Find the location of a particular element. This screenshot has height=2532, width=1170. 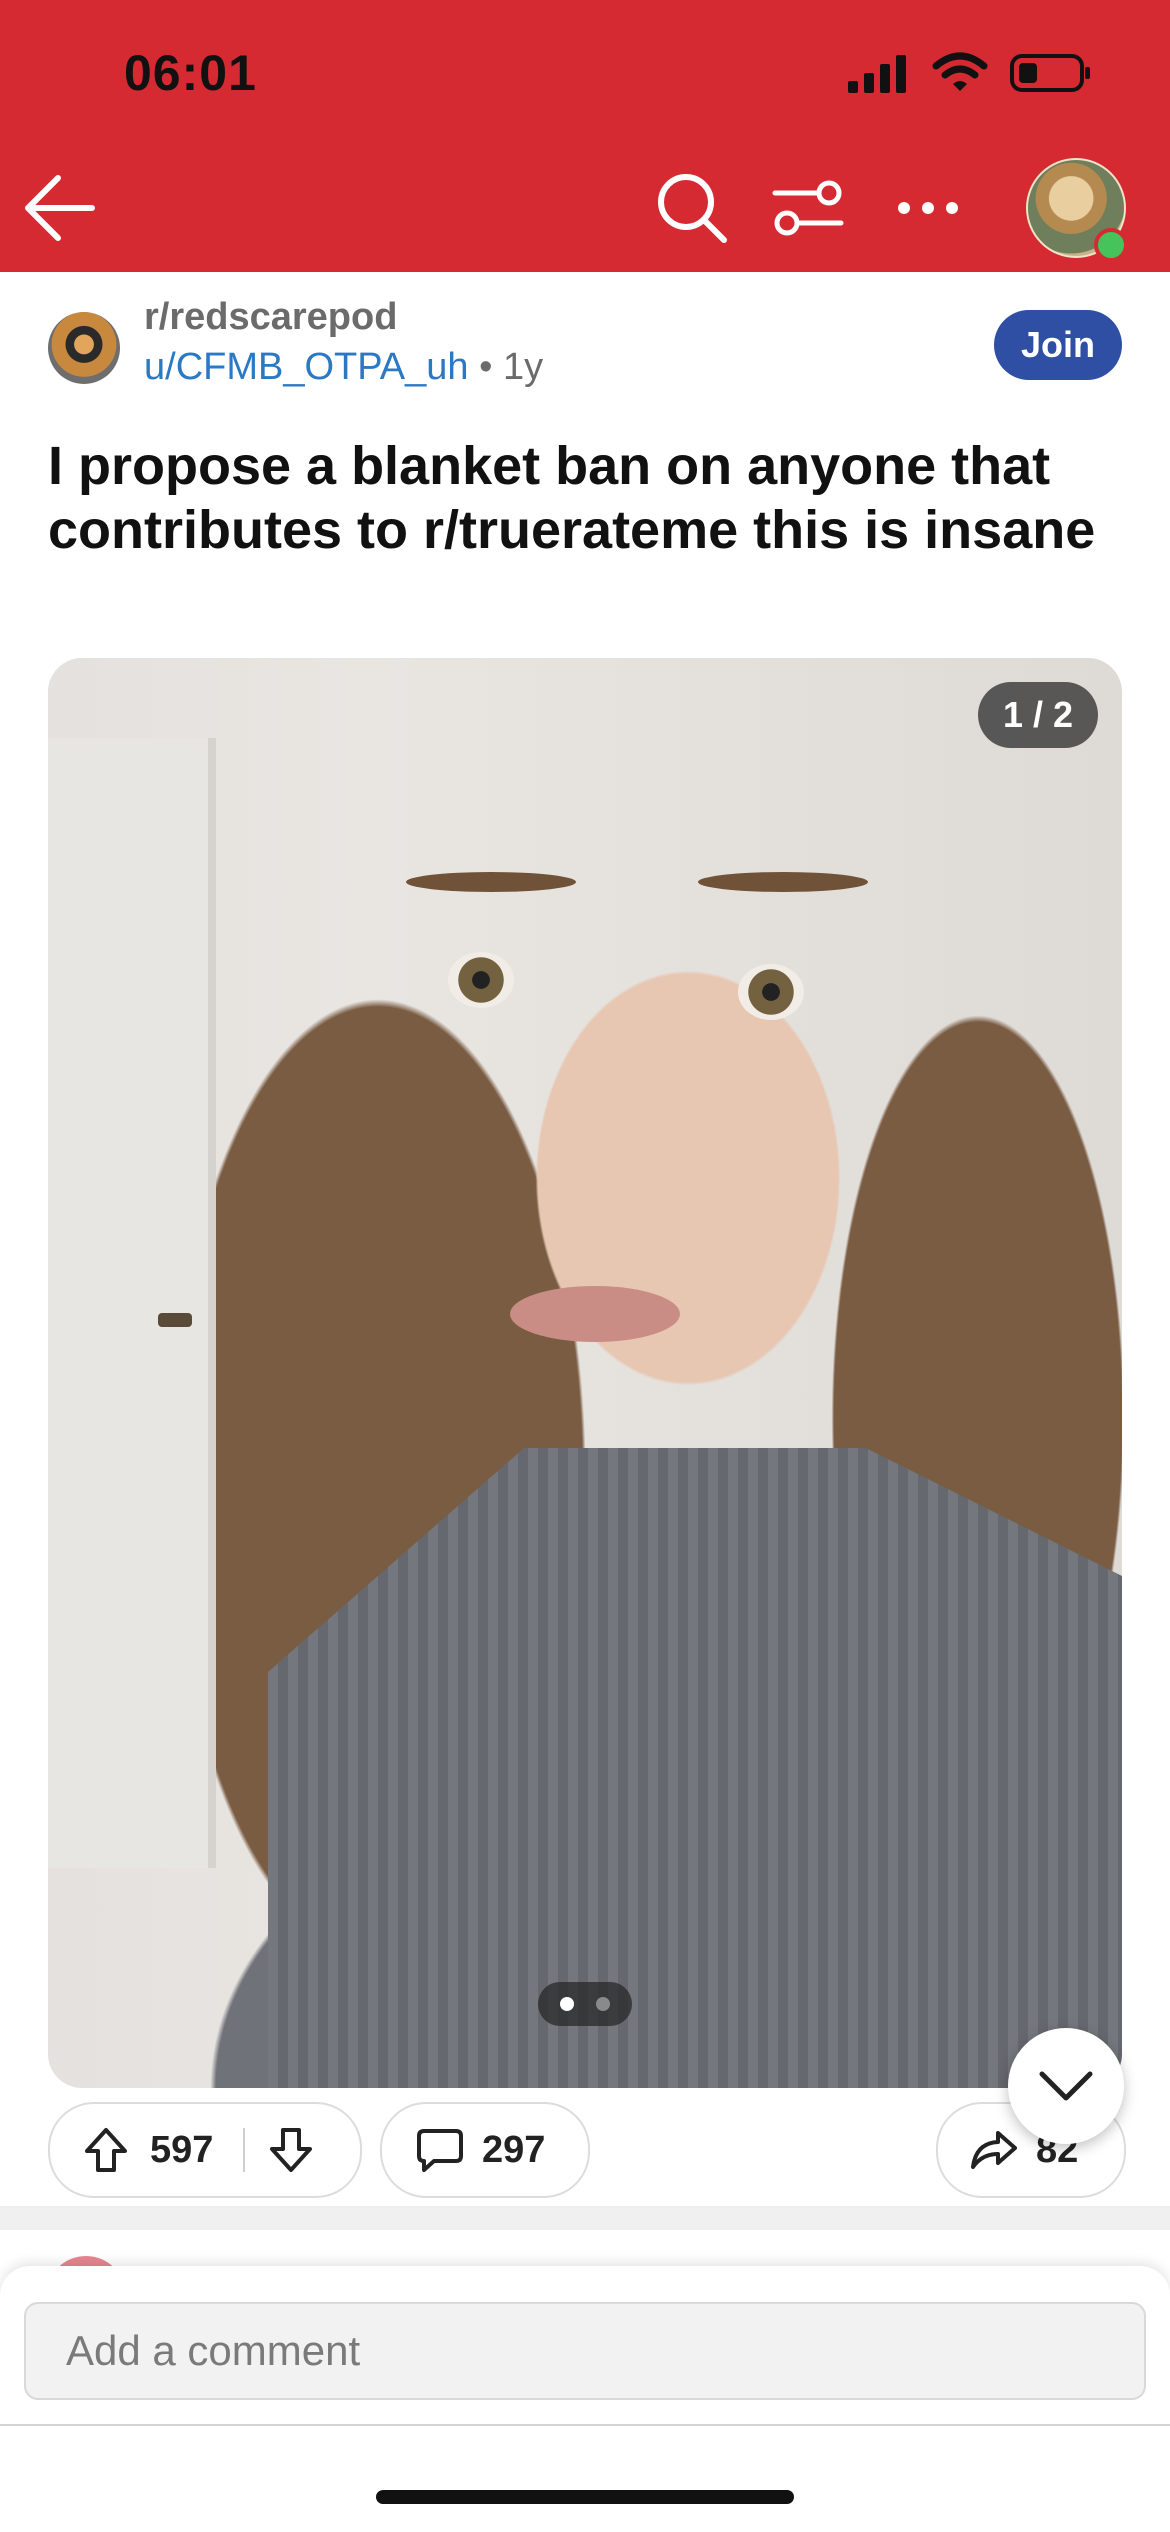

battery-icon is located at coordinates (1050, 73).